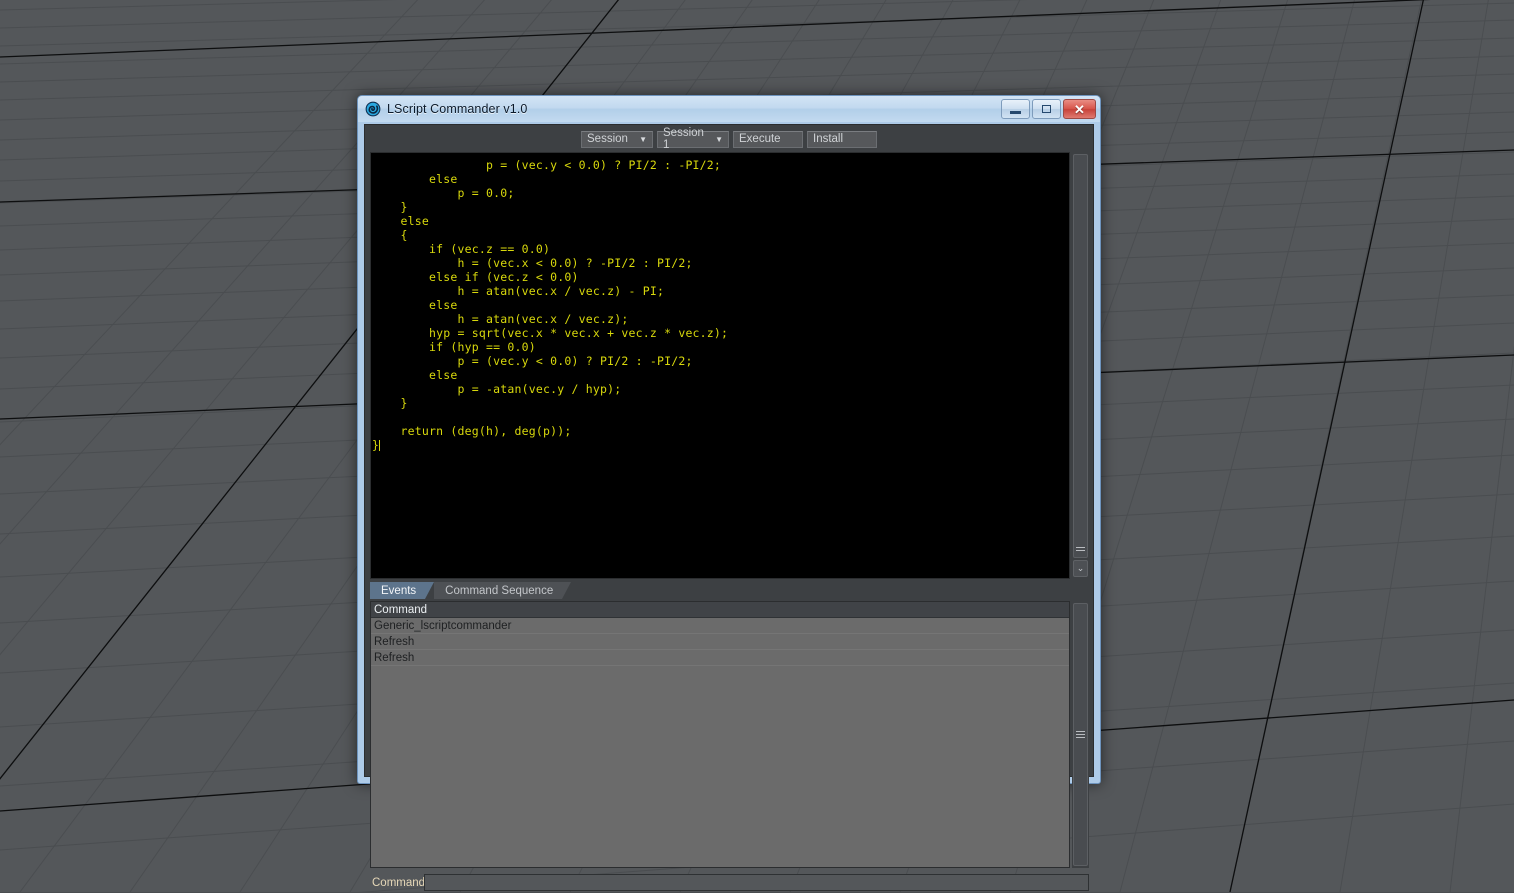  I want to click on tab-command-sequence: Command Sequence, so click(498, 590).